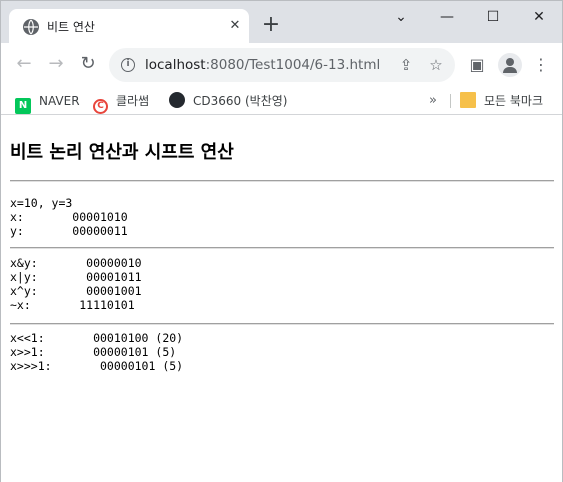  What do you see at coordinates (100, 106) in the screenshot?
I see `classum-icon: C` at bounding box center [100, 106].